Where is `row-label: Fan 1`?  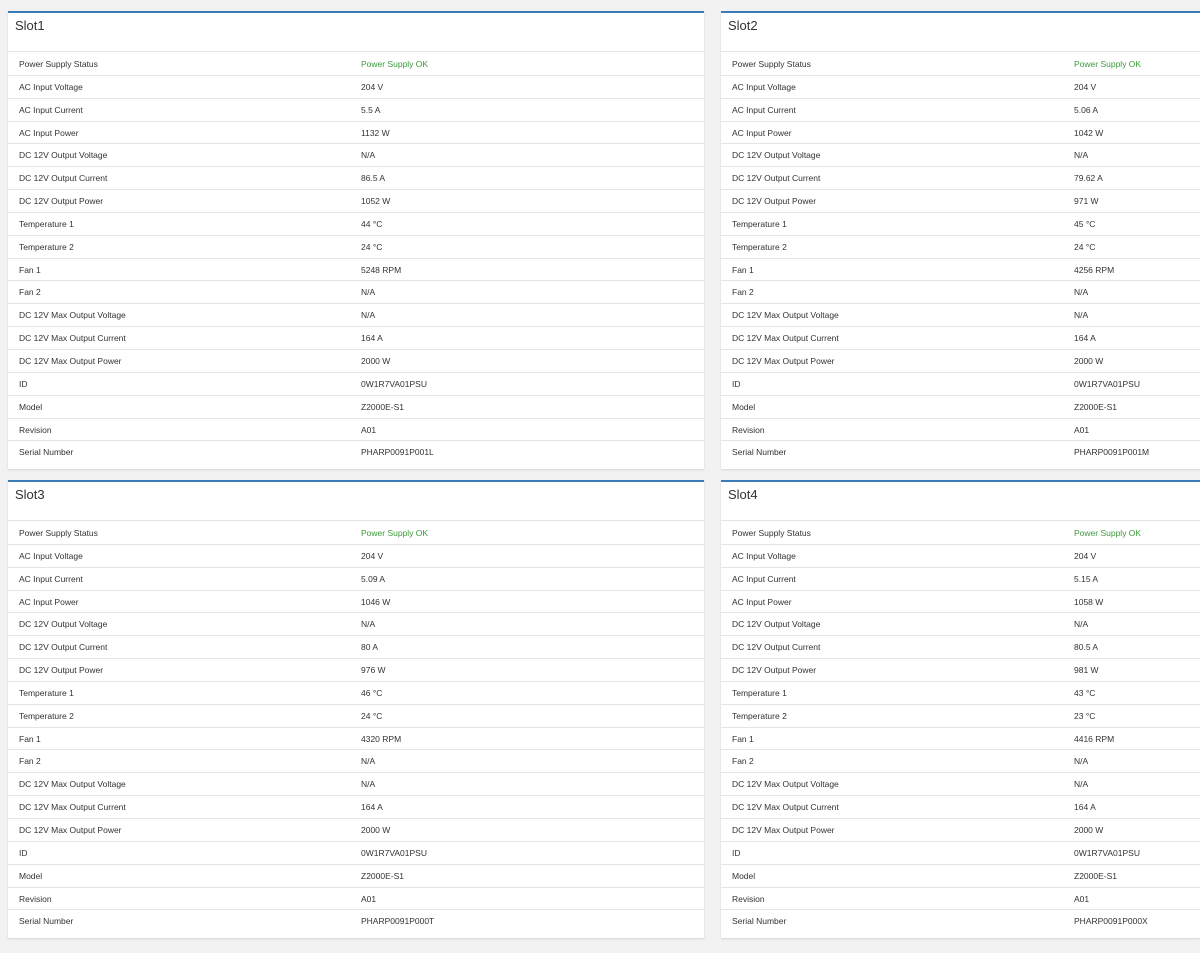 row-label: Fan 1 is located at coordinates (743, 269).